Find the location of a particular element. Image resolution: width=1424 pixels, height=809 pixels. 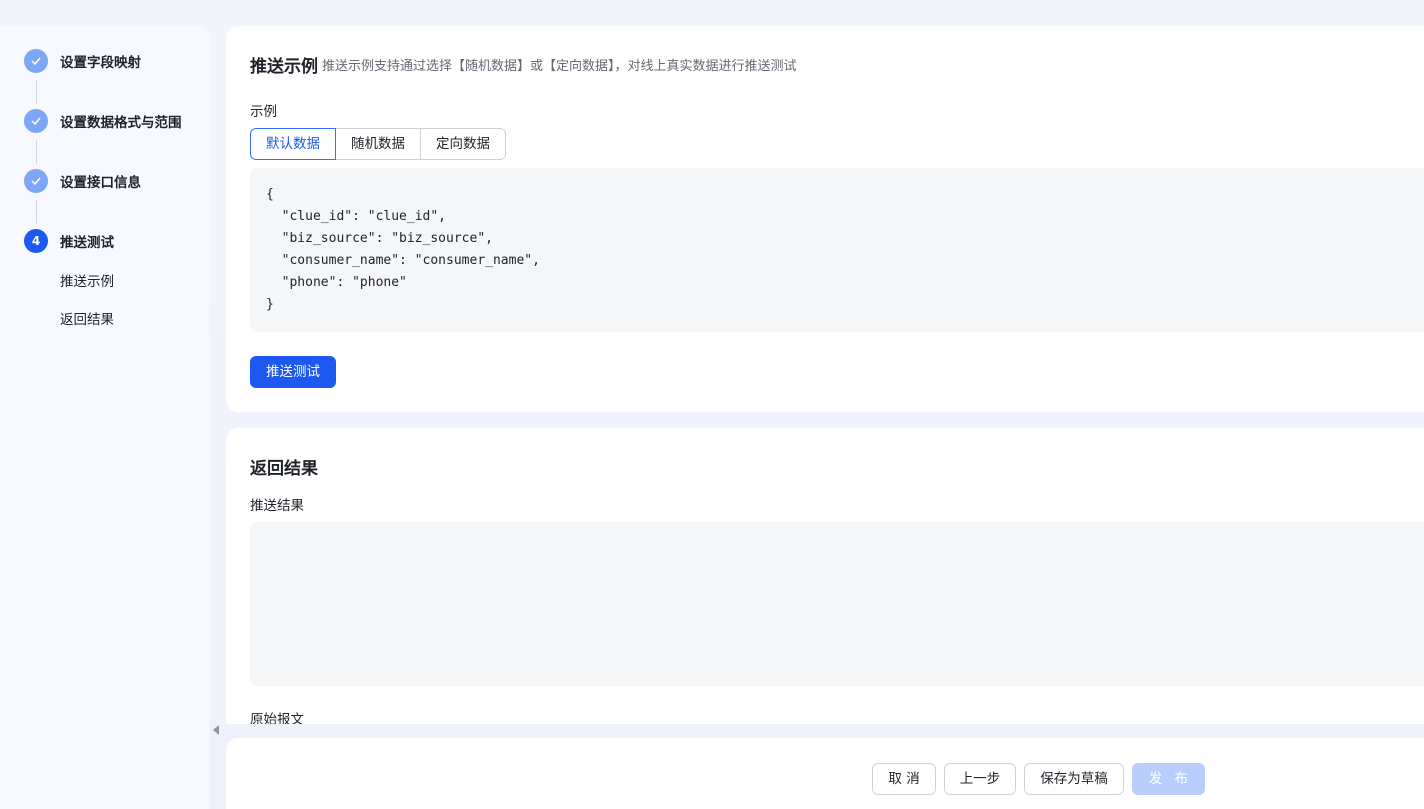

steps-sidebar: 设置字段映射 设置数据格式与范围 设置接口信息 4 推送测试 推送示例 返回结果 is located at coordinates (105, 417).